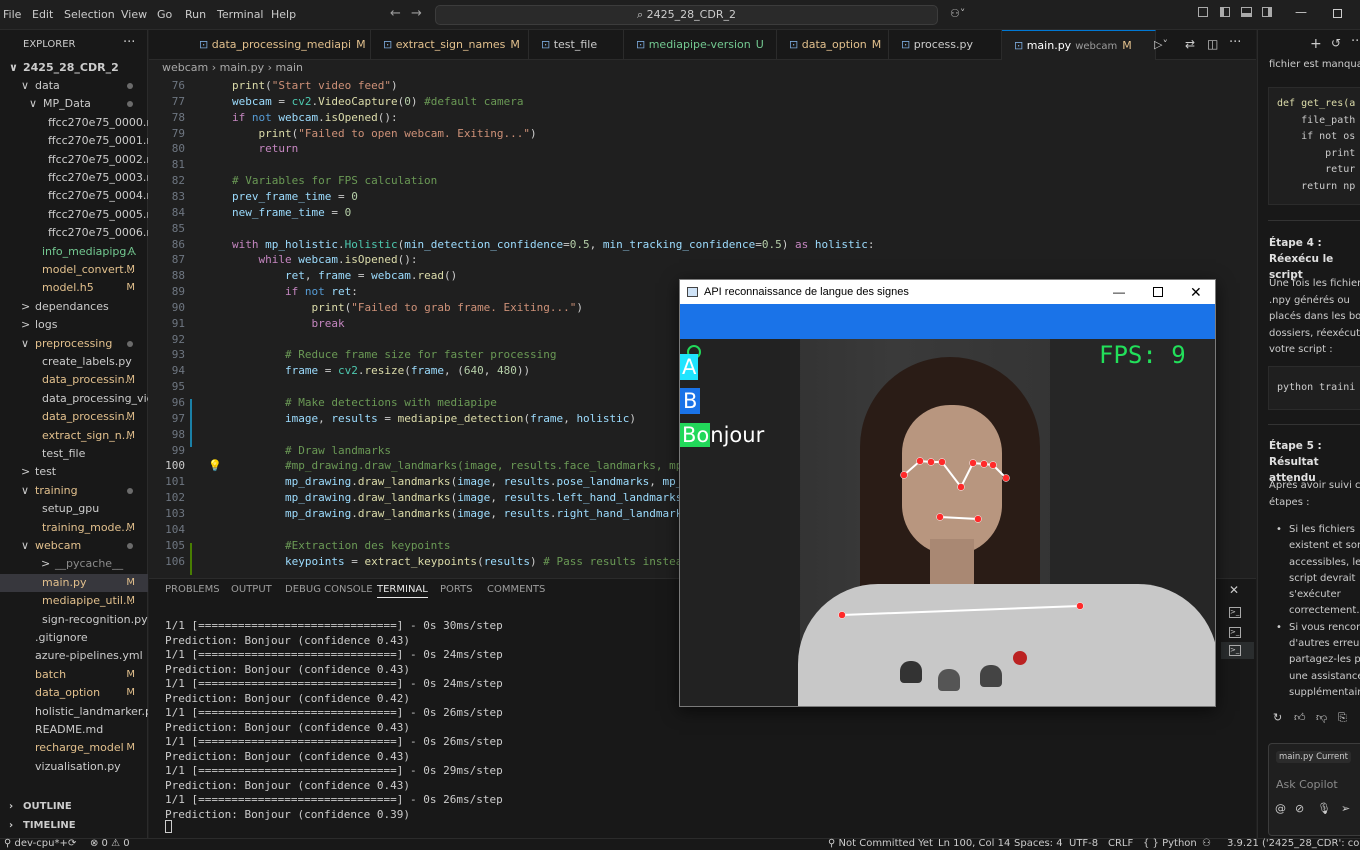 The width and height of the screenshot is (1360, 850). What do you see at coordinates (576, 45) in the screenshot?
I see `editor-tab: ⊡ test_file` at bounding box center [576, 45].